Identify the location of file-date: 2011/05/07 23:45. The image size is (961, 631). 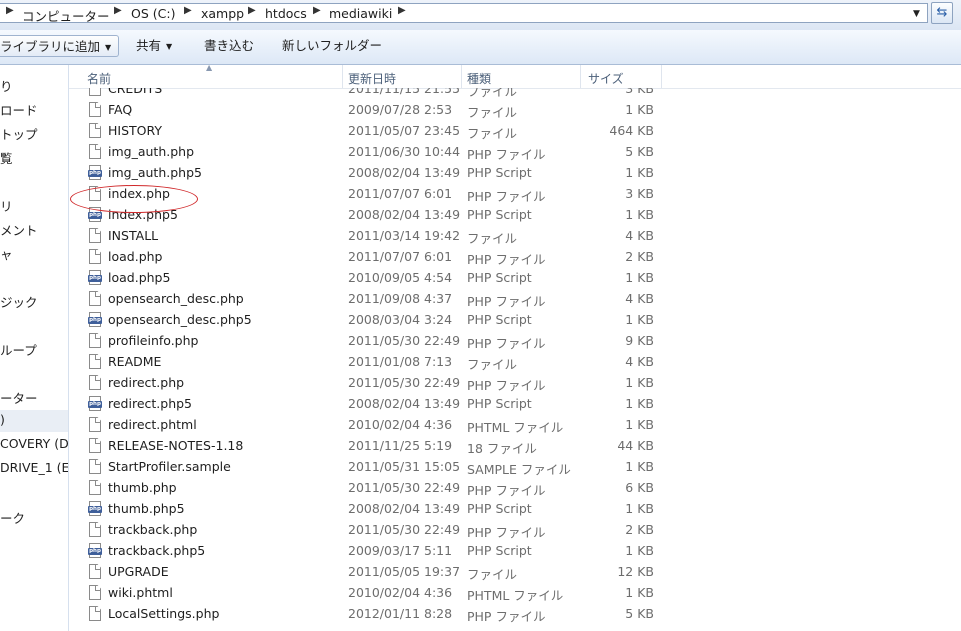
(404, 130).